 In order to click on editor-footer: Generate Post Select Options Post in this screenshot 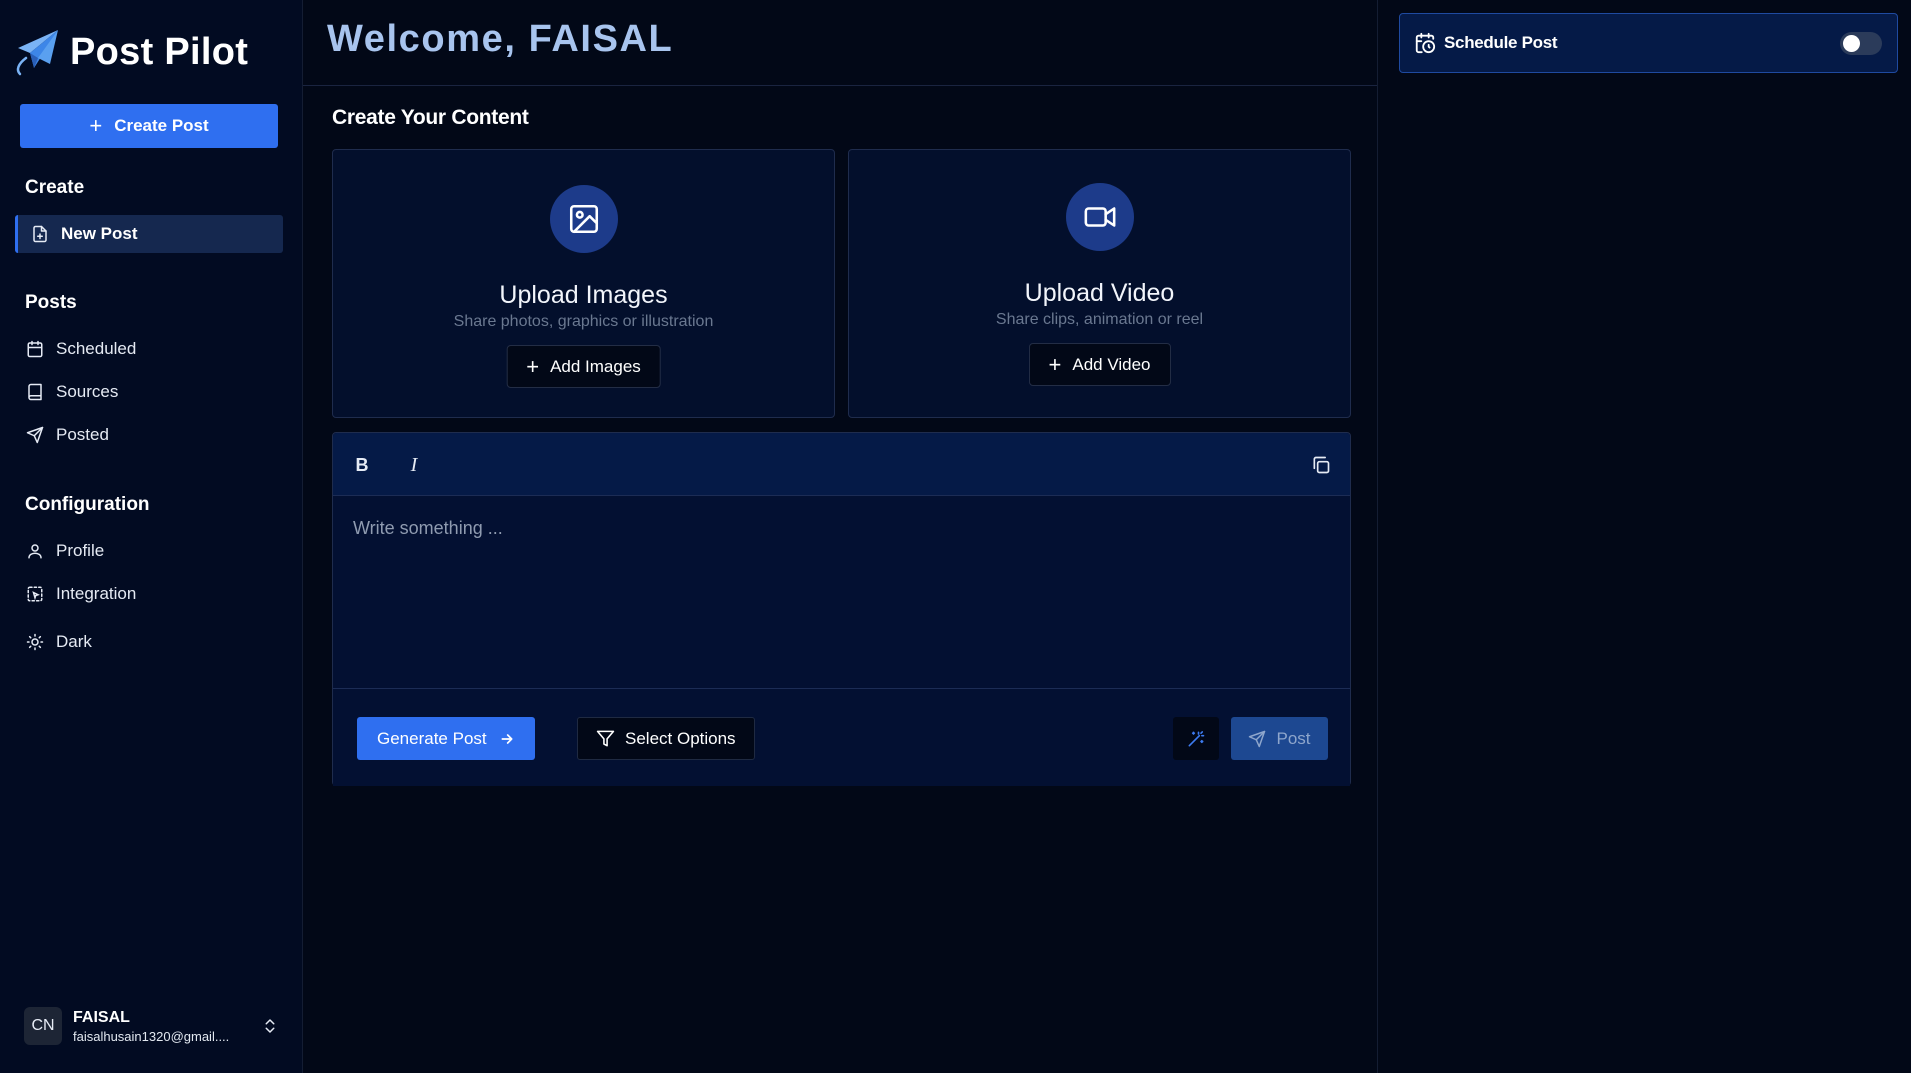, I will do `click(841, 737)`.